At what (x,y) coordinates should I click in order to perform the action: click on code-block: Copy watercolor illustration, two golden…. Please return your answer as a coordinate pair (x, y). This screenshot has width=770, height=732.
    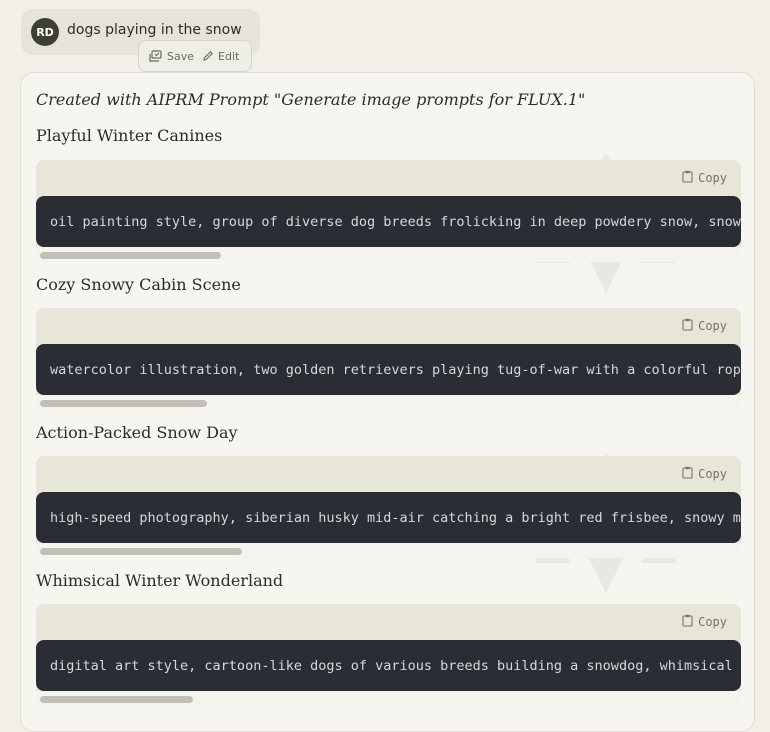
    Looking at the image, I should click on (388, 359).